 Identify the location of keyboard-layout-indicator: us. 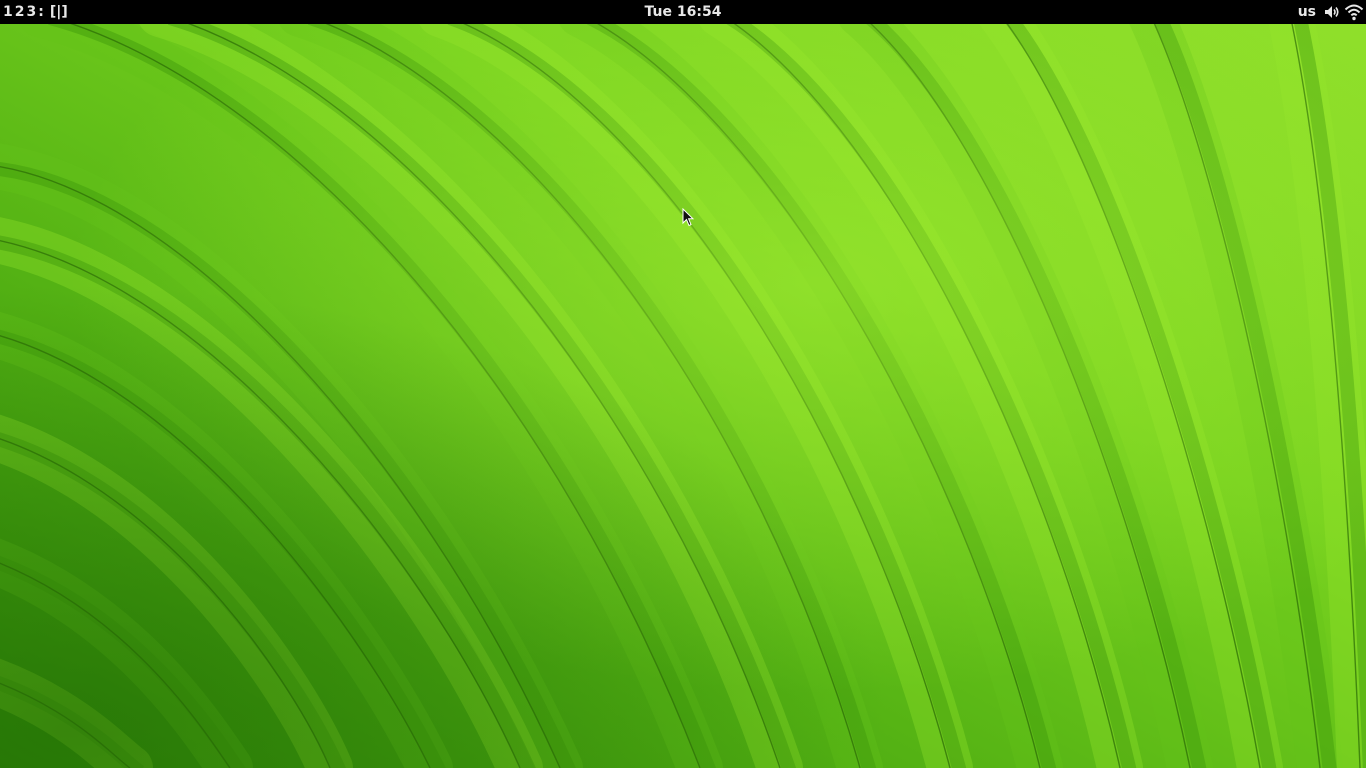
(1307, 12).